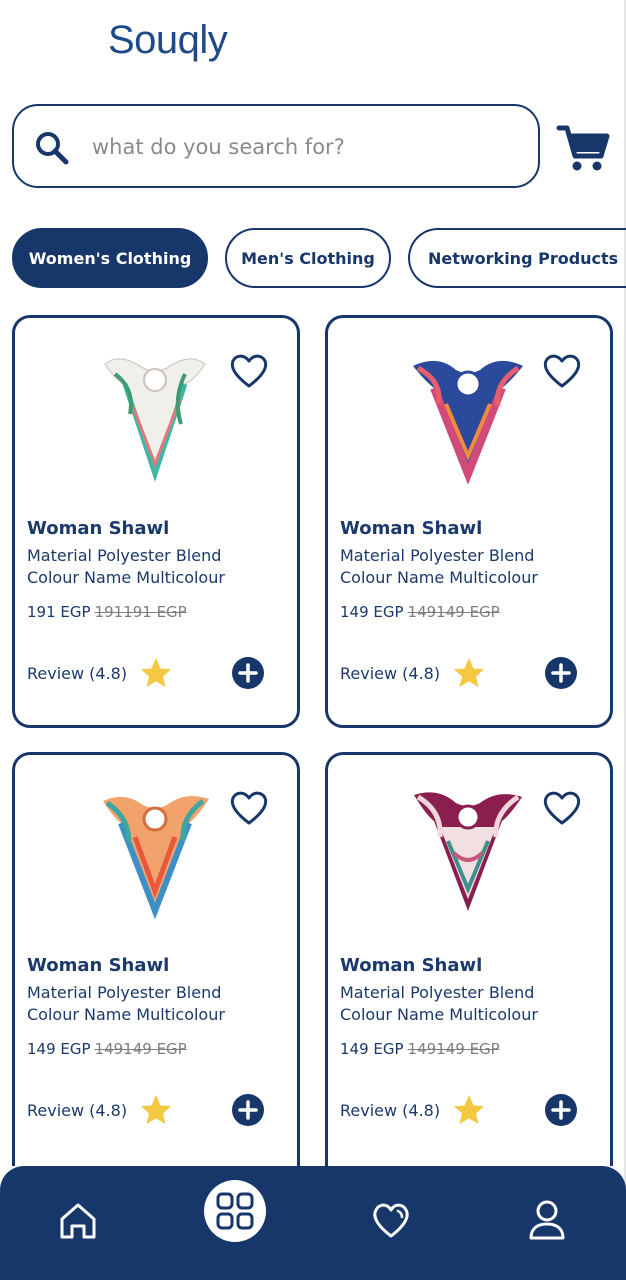 Image resolution: width=626 pixels, height=1280 pixels. Describe the element at coordinates (517, 258) in the screenshot. I see `chip-networking-products: Networking Products` at that location.